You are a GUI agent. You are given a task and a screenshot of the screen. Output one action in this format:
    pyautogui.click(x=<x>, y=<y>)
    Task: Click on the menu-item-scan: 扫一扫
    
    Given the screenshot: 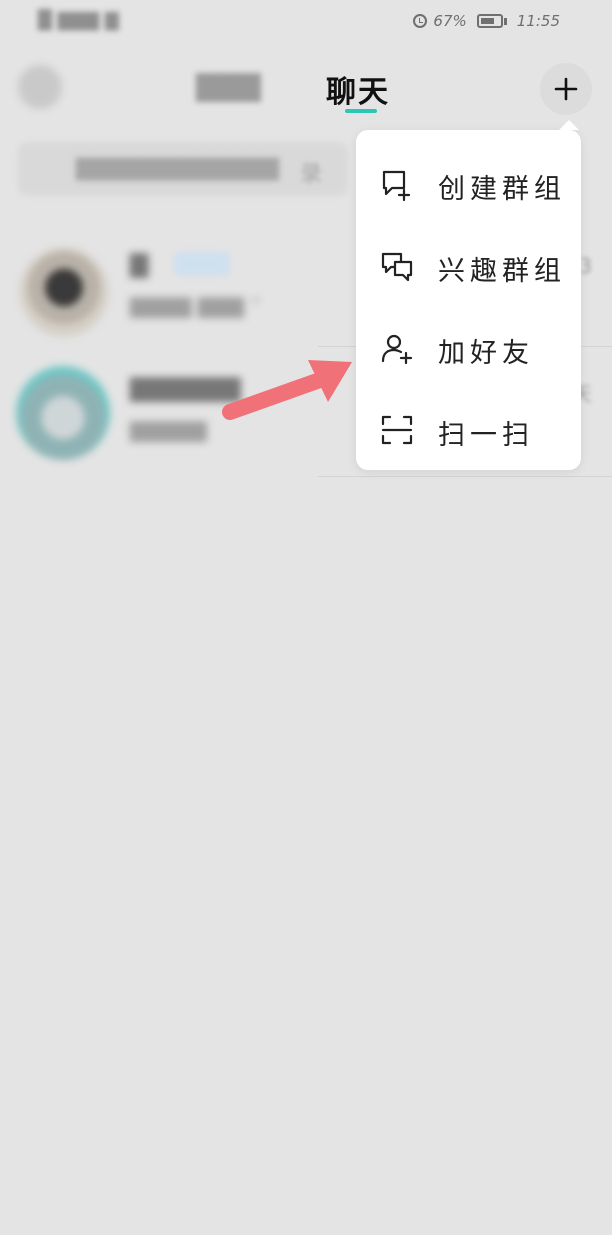 What is the action you would take?
    pyautogui.click(x=468, y=425)
    